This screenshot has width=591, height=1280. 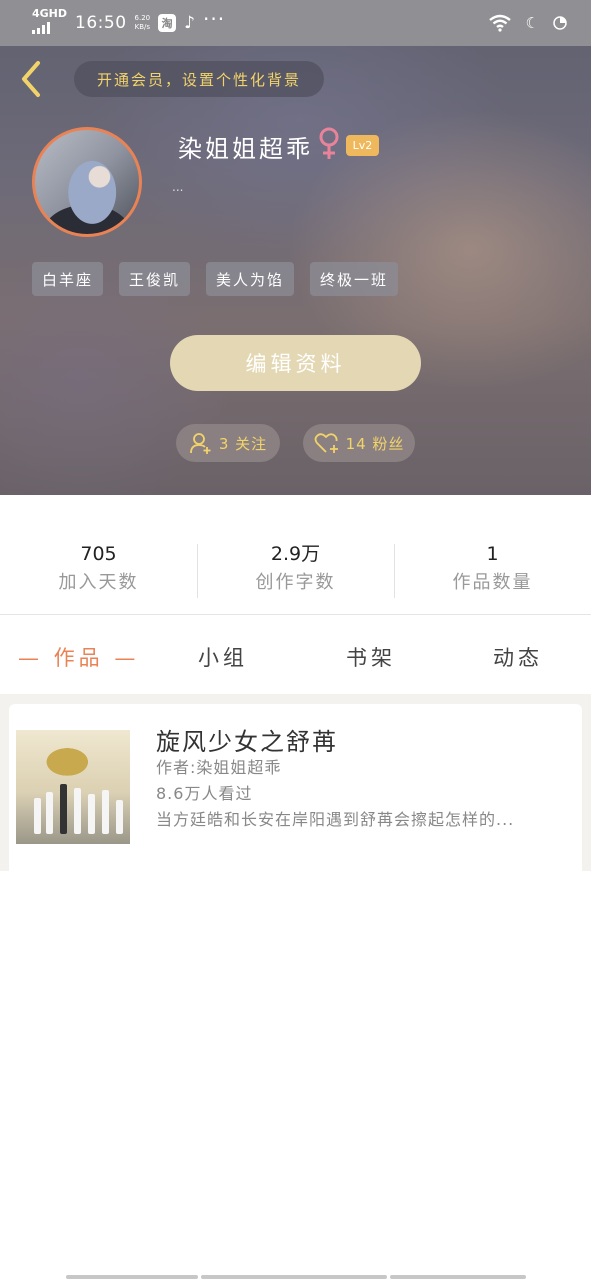 I want to click on wifi-icon, so click(x=499, y=23).